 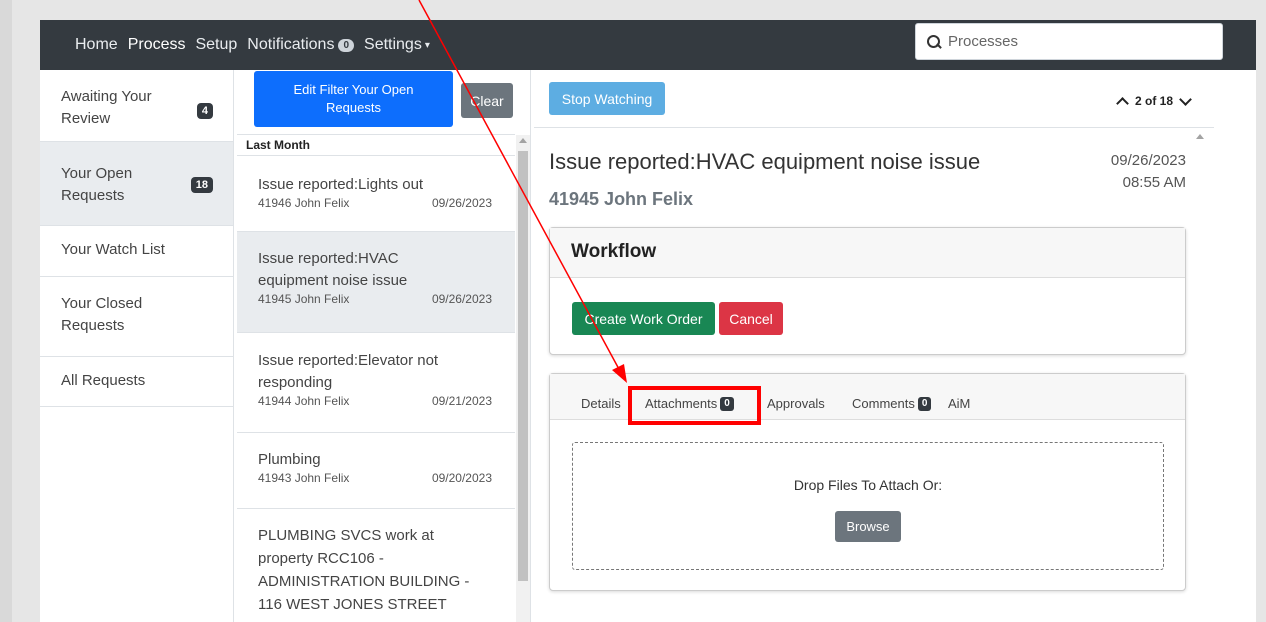 I want to click on annotation-arrow-icon, so click(x=522, y=191).